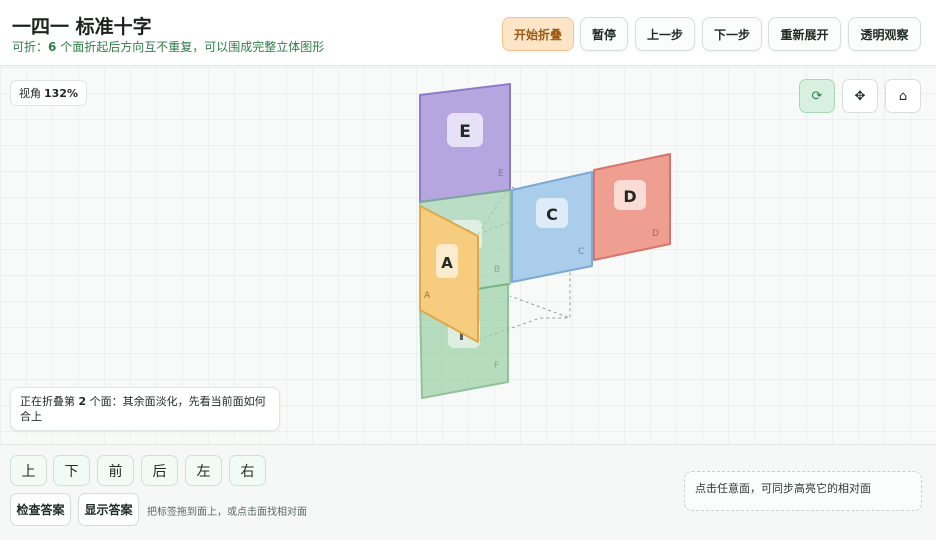  Describe the element at coordinates (82, 401) in the screenshot. I see `status-step: 2` at that location.